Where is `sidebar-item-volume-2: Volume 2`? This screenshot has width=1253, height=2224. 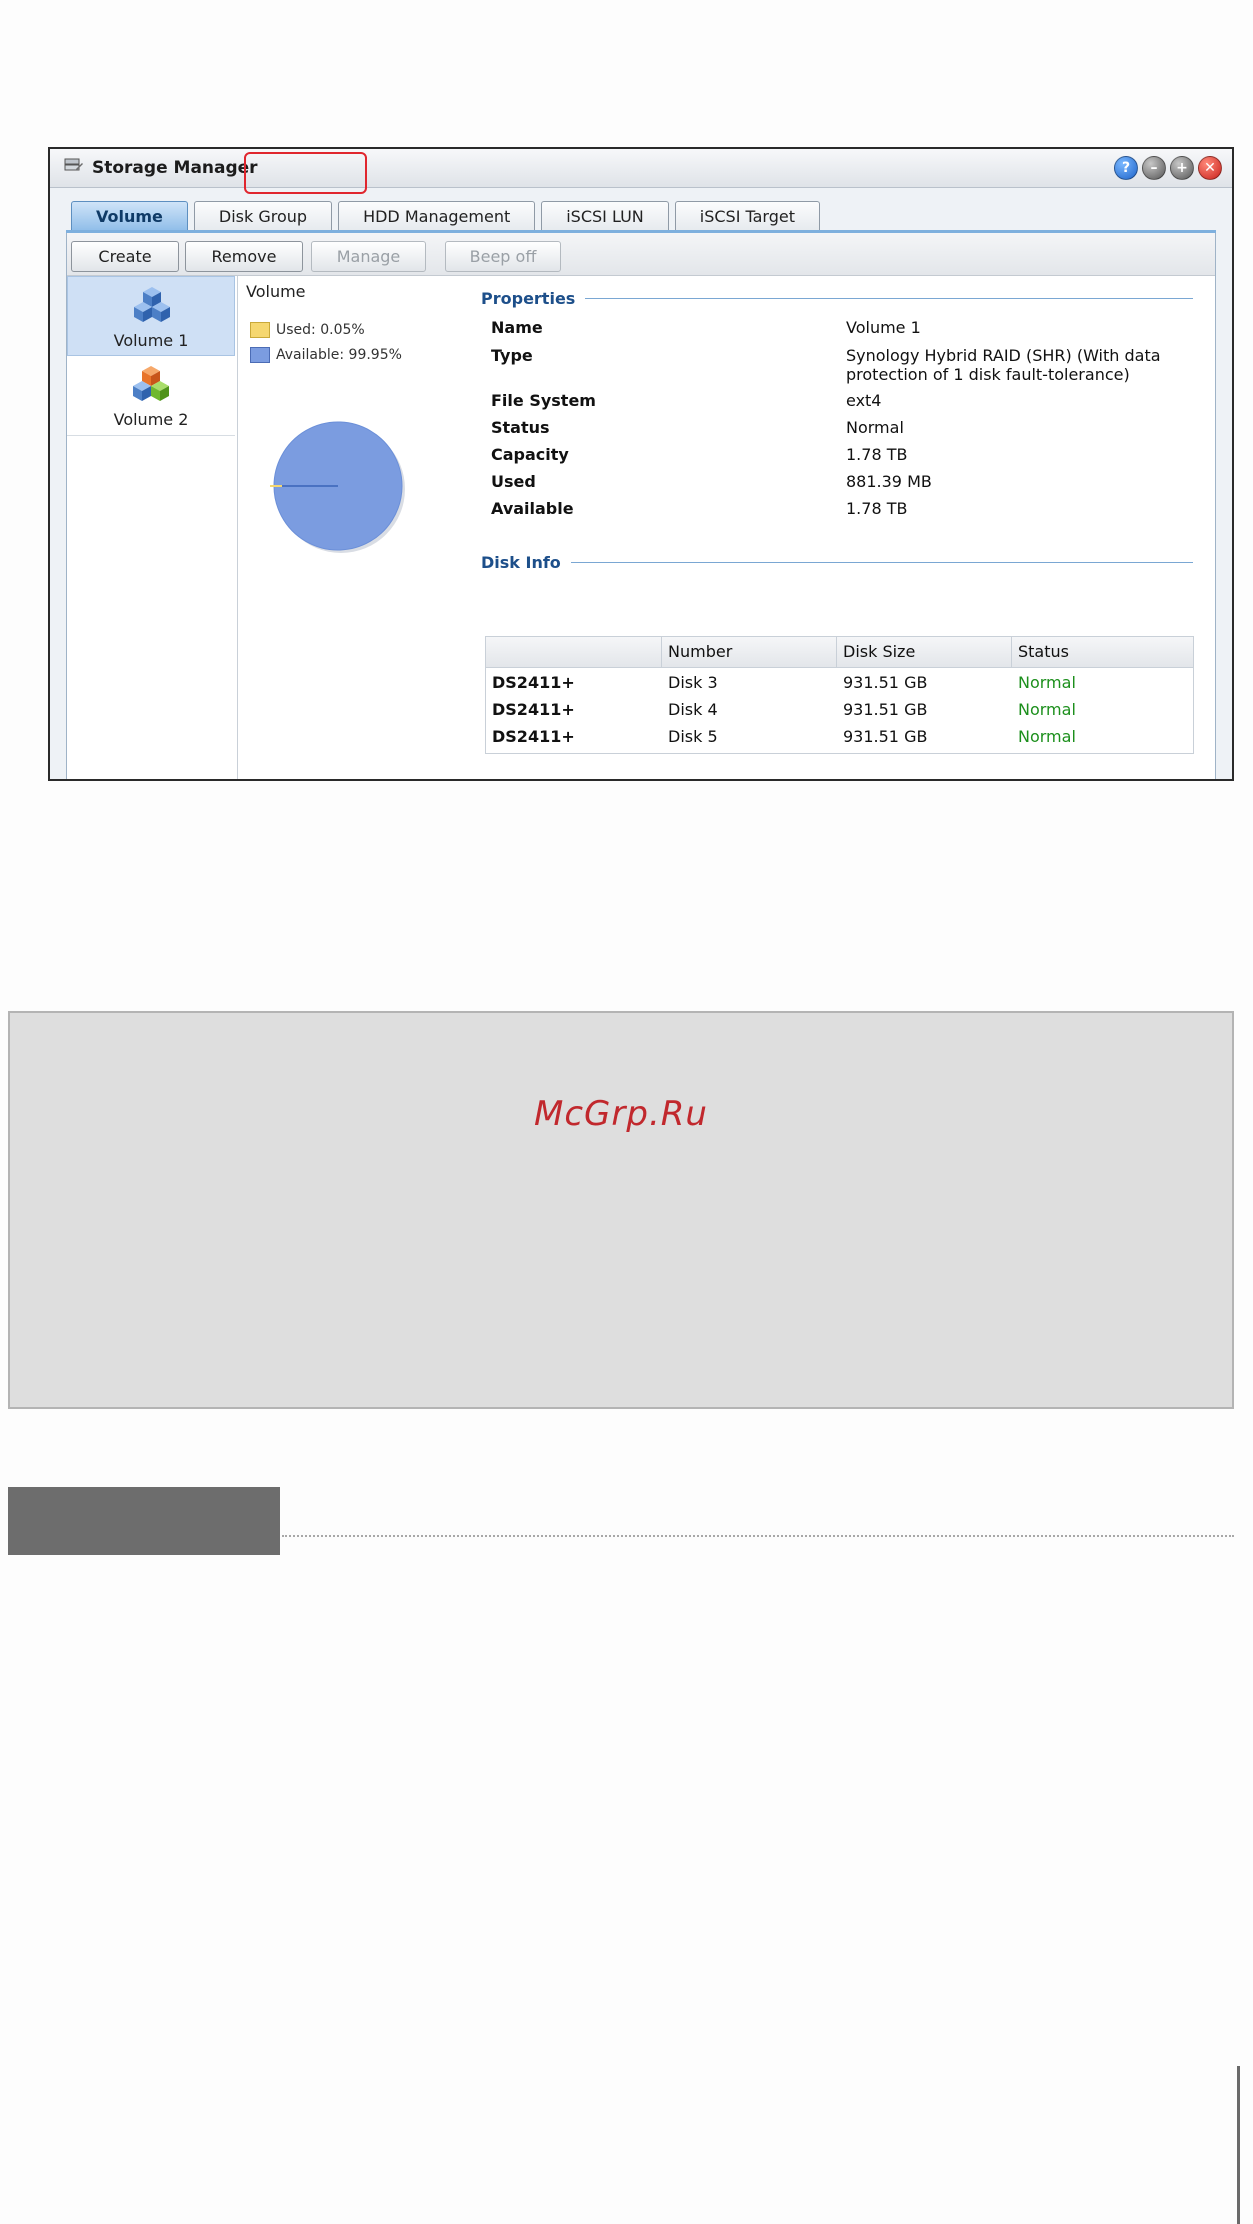
sidebar-item-volume-2: Volume 2 is located at coordinates (151, 396).